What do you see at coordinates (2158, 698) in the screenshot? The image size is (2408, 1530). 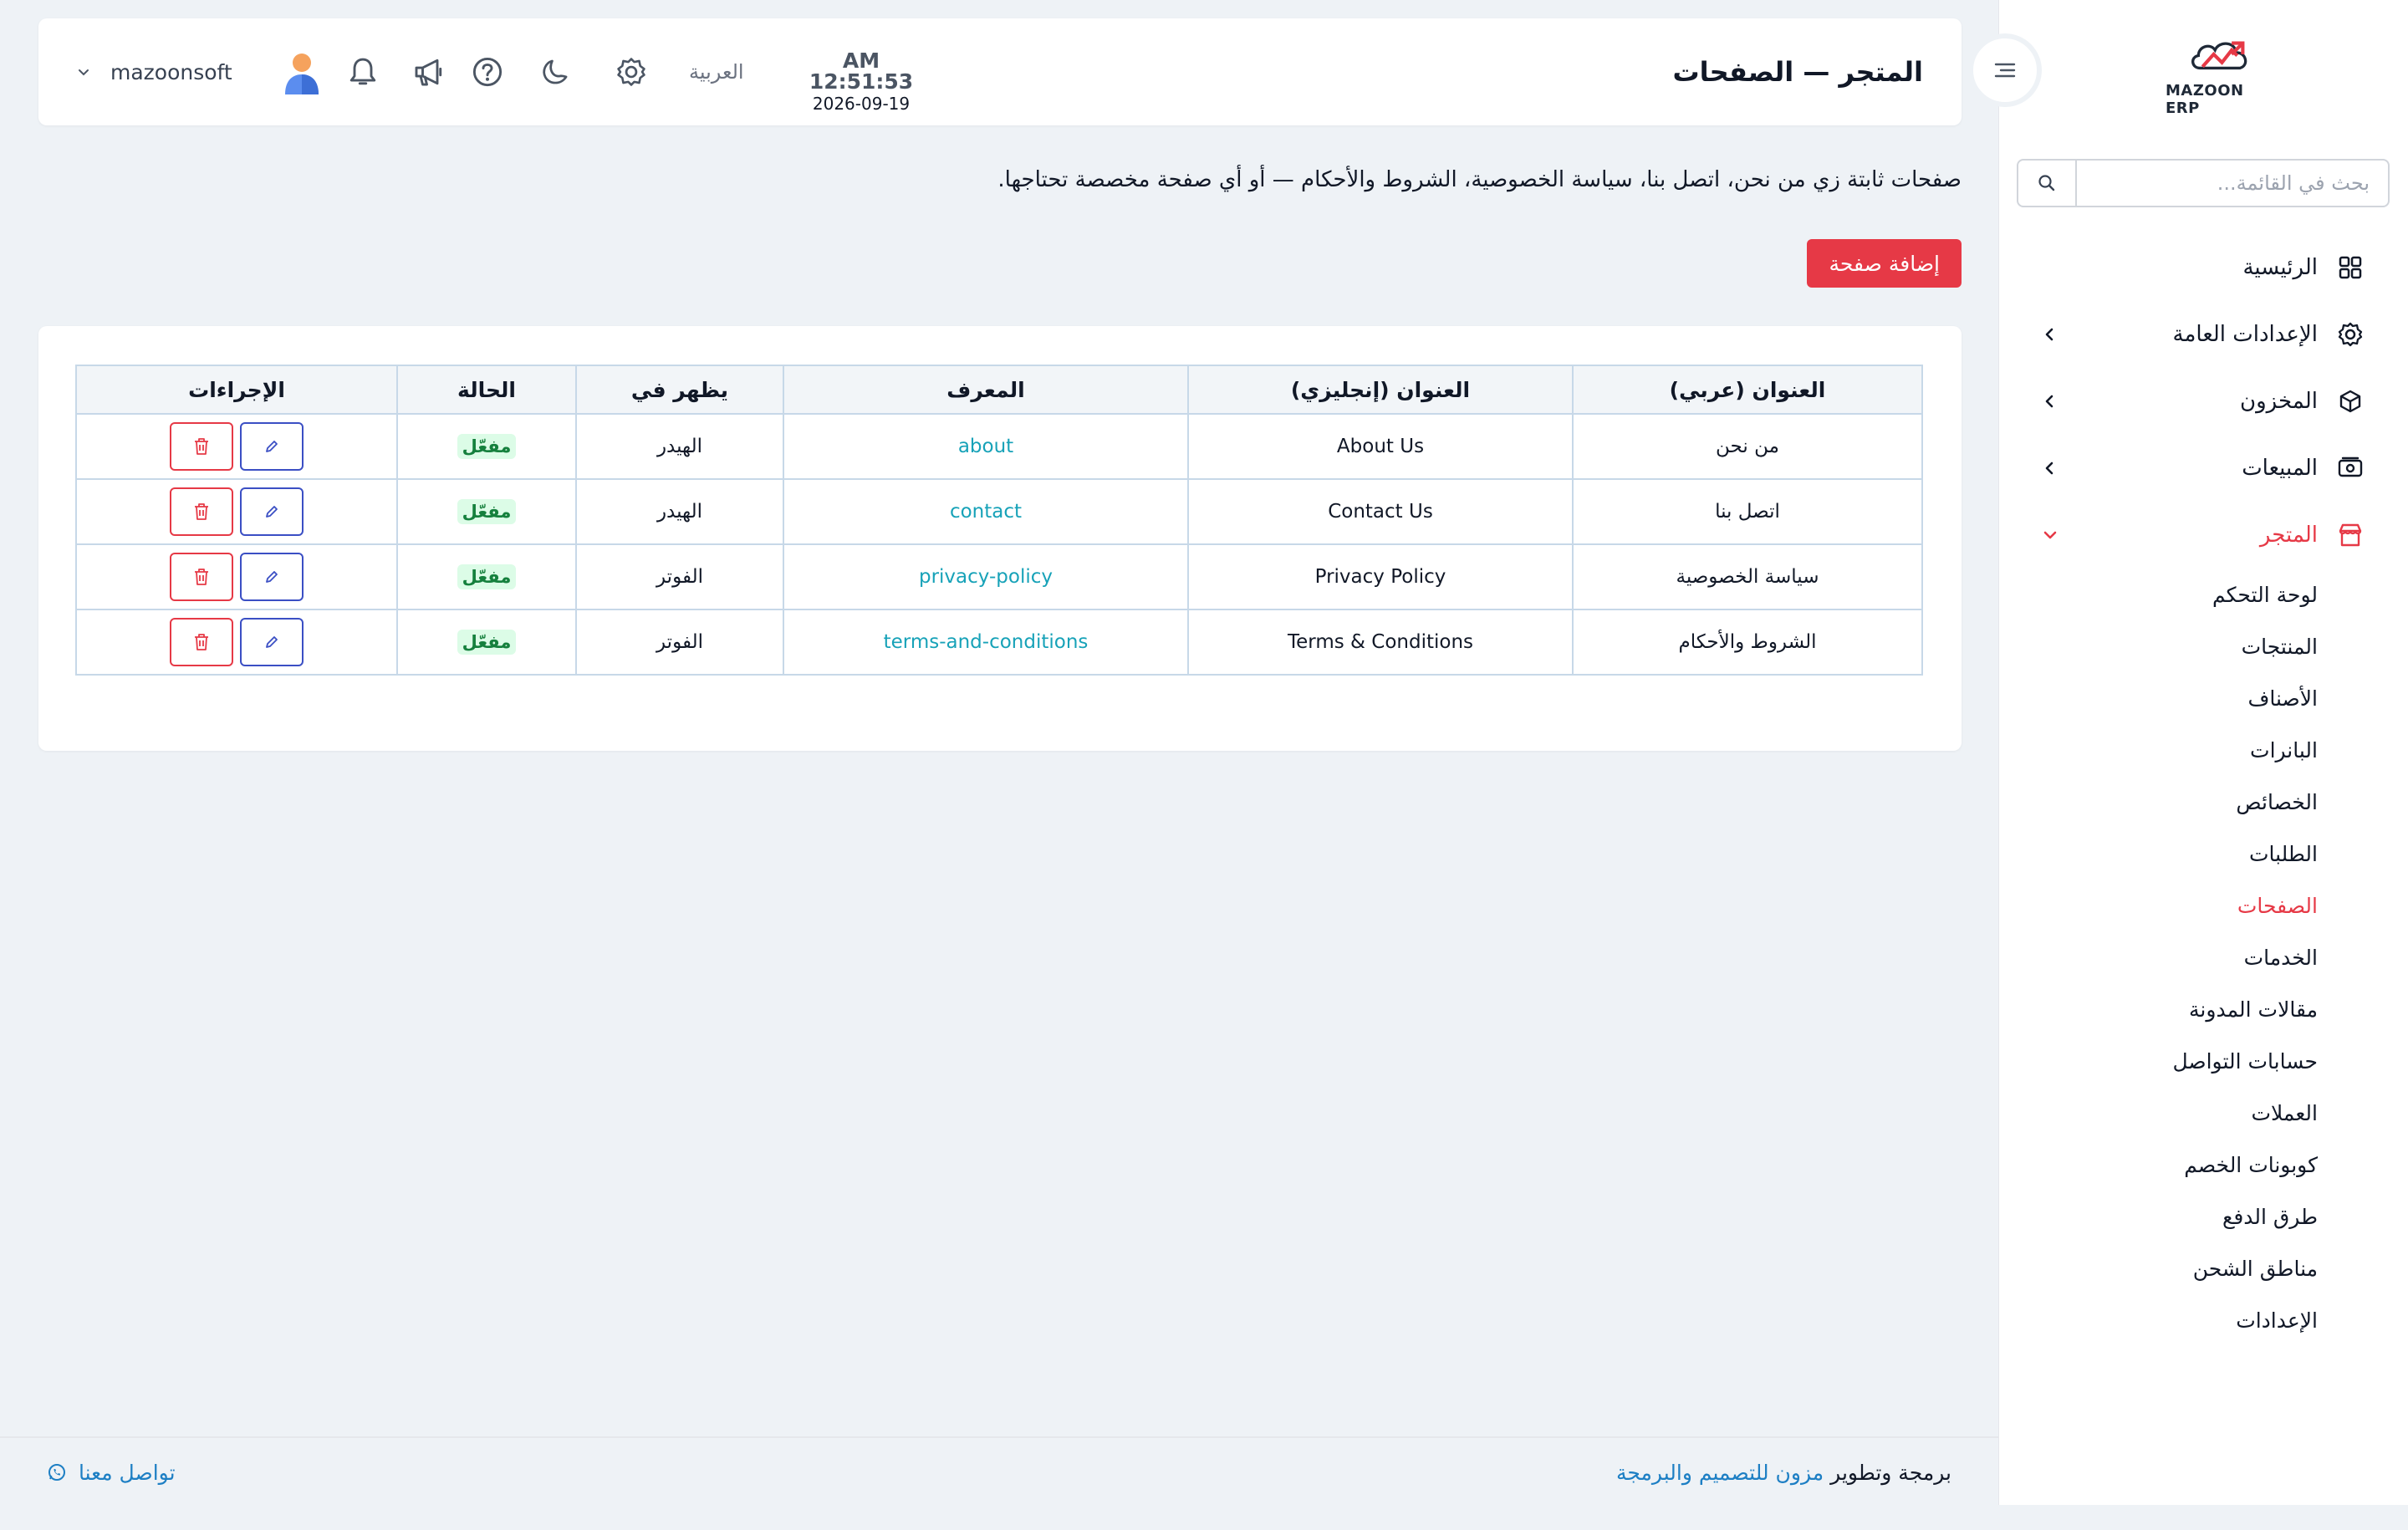 I see `submenu-item-categories: الأصناف` at bounding box center [2158, 698].